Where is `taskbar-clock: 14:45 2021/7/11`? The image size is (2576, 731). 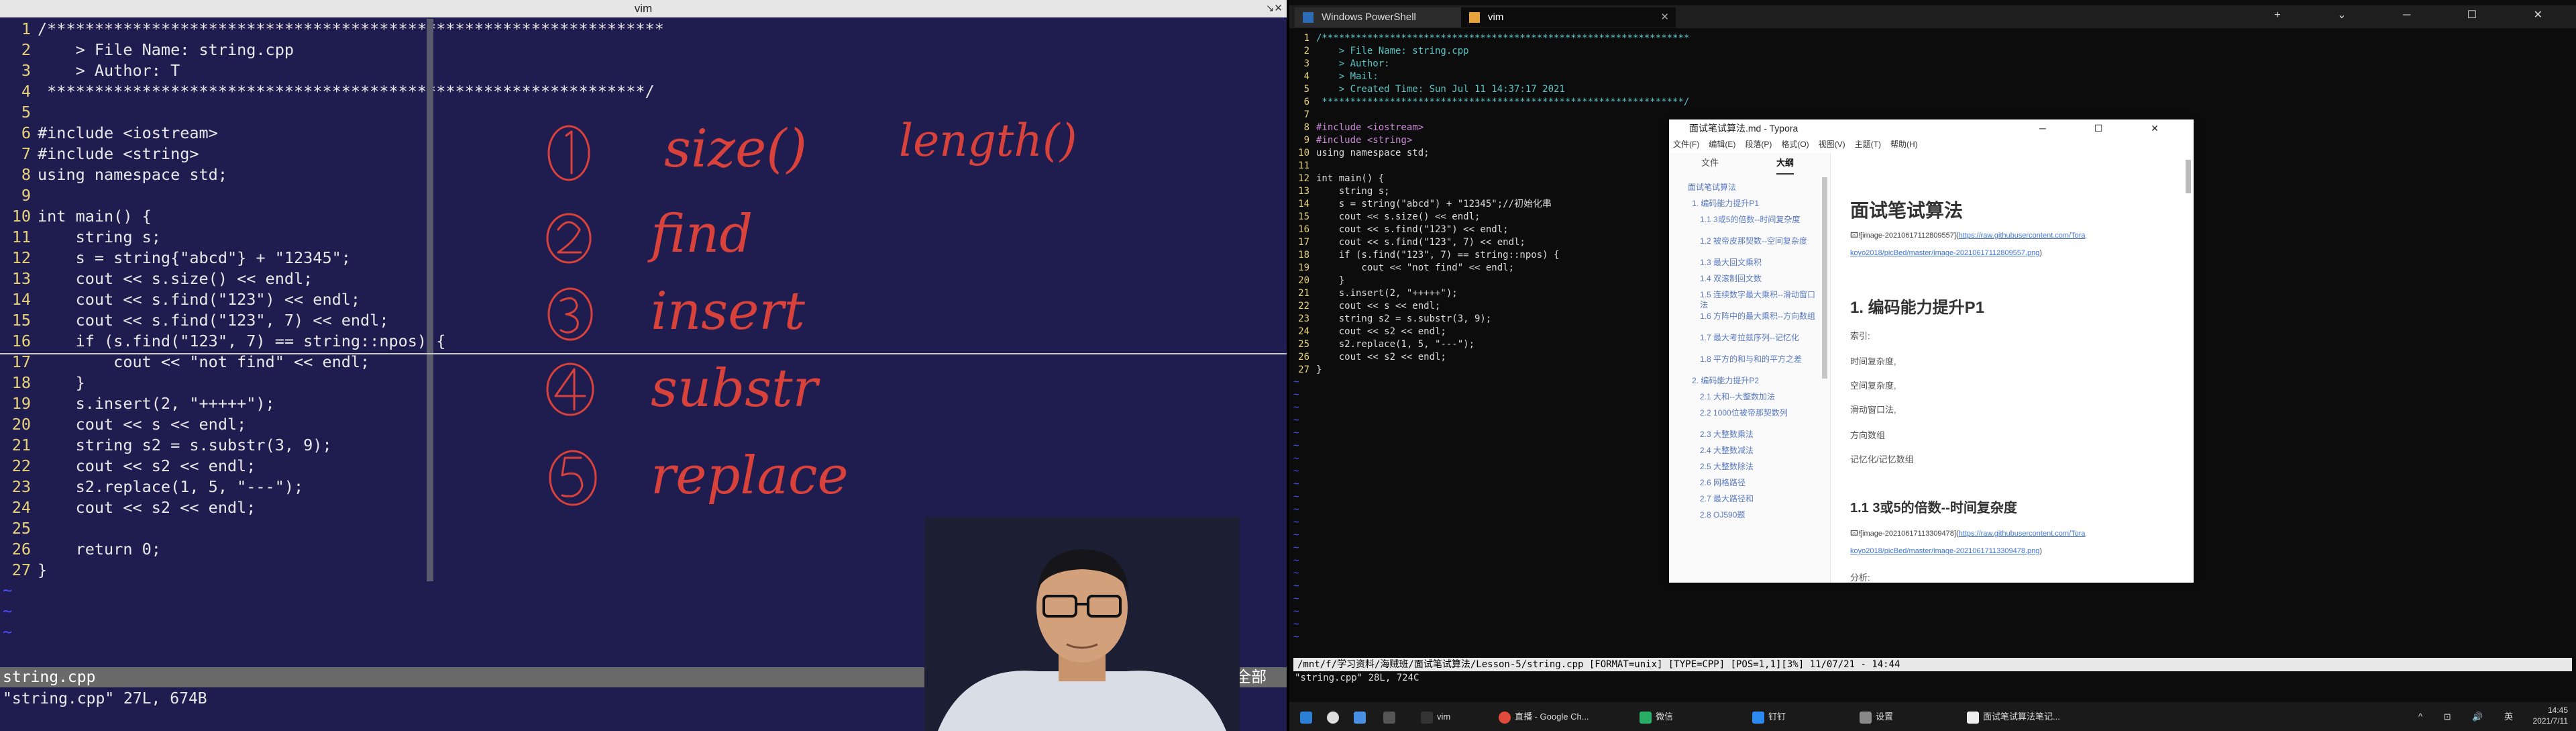
taskbar-clock: 14:45 2021/7/11 is located at coordinates (2551, 715).